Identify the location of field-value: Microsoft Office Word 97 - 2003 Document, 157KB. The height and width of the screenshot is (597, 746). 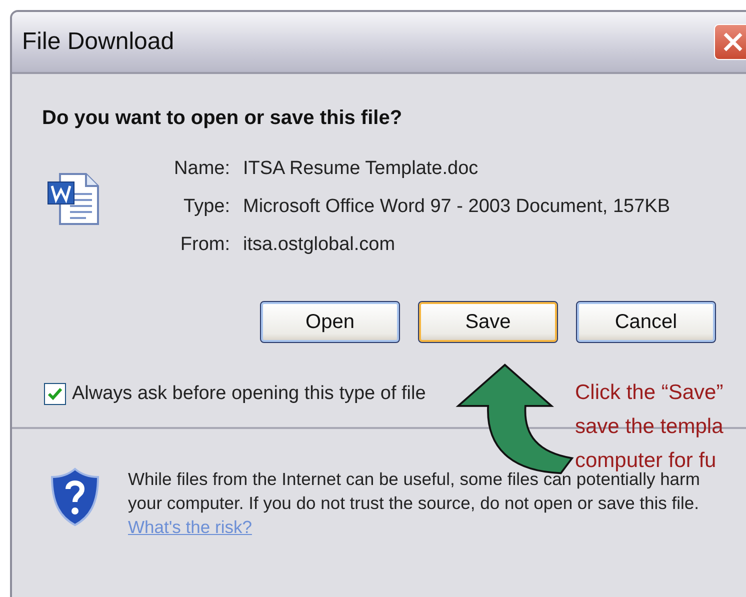
(456, 207).